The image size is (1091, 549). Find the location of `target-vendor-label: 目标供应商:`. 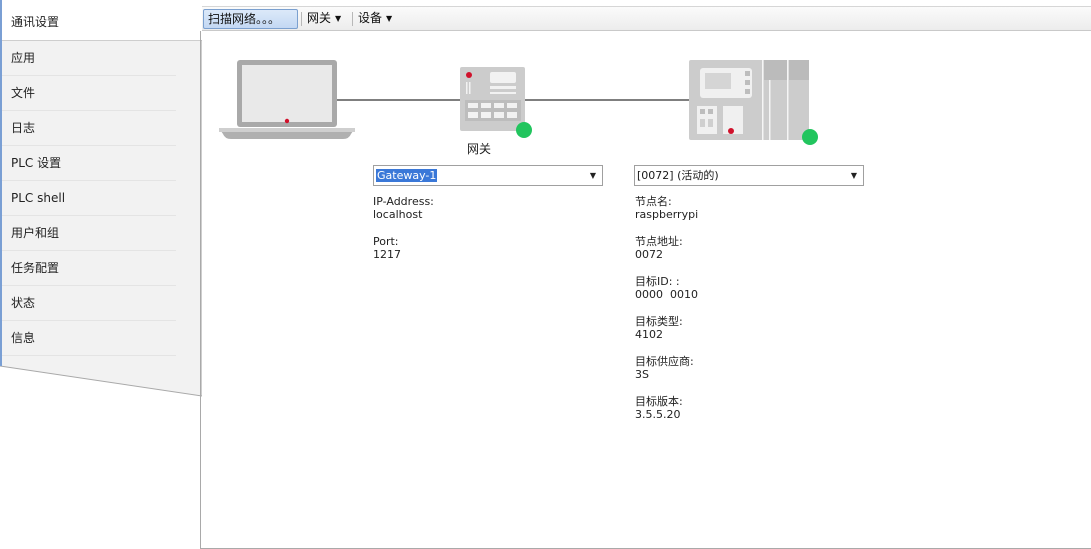

target-vendor-label: 目标供应商: is located at coordinates (664, 361).